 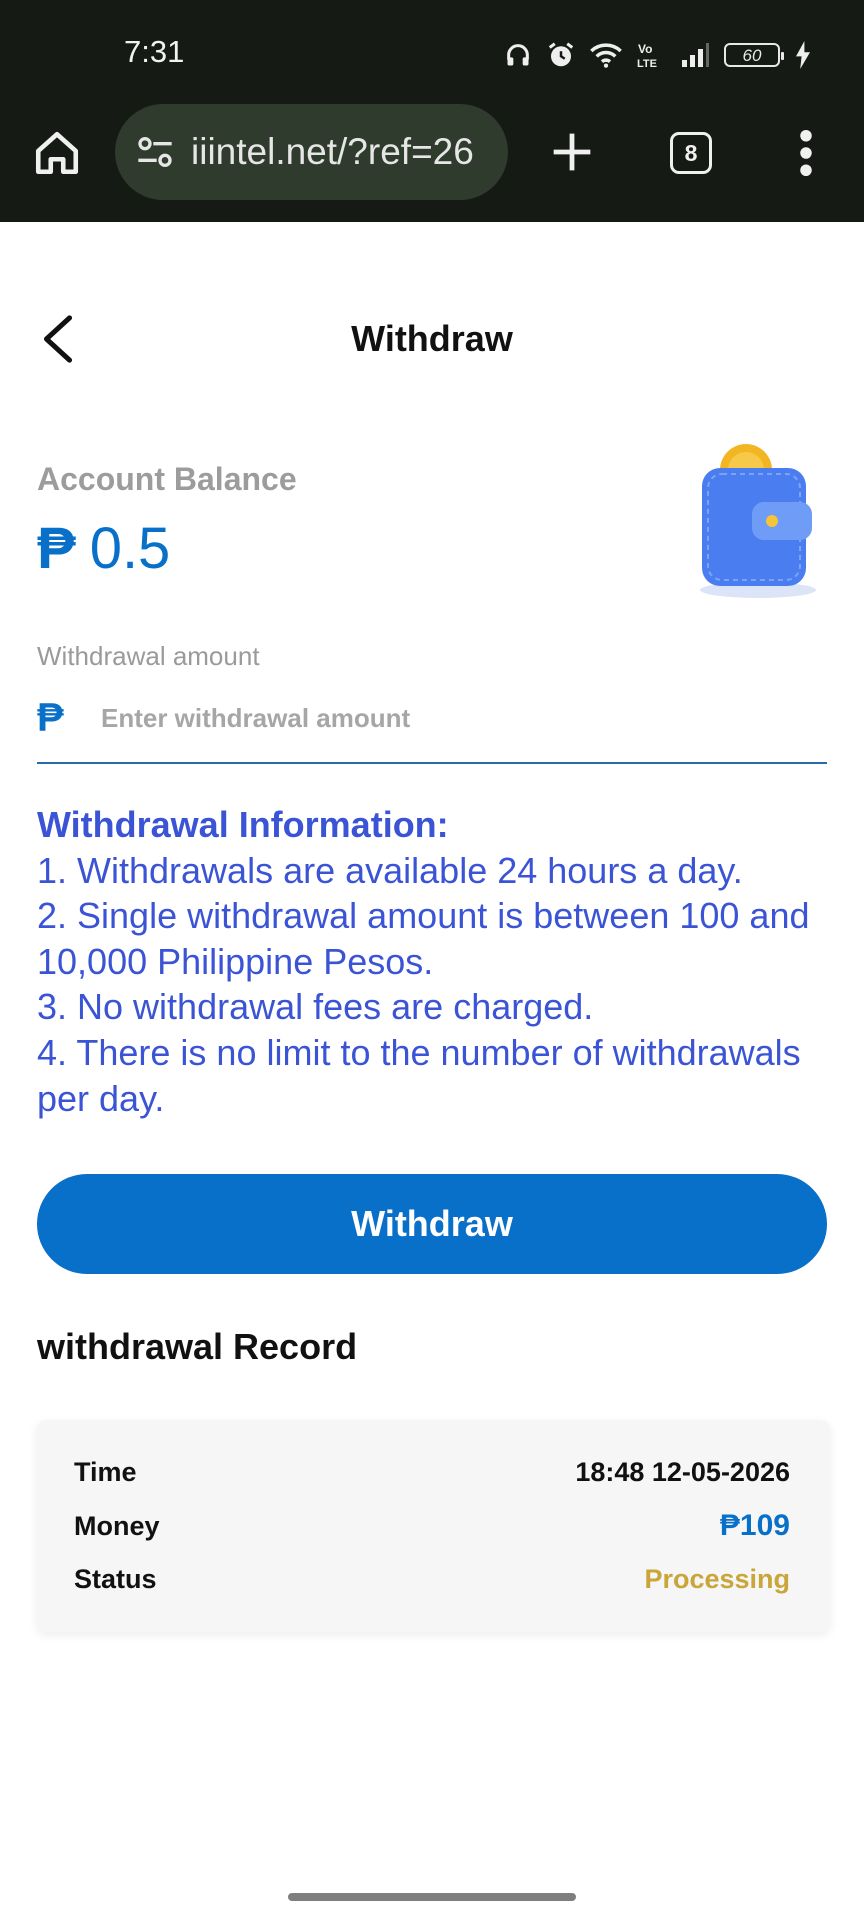 I want to click on headphones-icon, so click(x=518, y=55).